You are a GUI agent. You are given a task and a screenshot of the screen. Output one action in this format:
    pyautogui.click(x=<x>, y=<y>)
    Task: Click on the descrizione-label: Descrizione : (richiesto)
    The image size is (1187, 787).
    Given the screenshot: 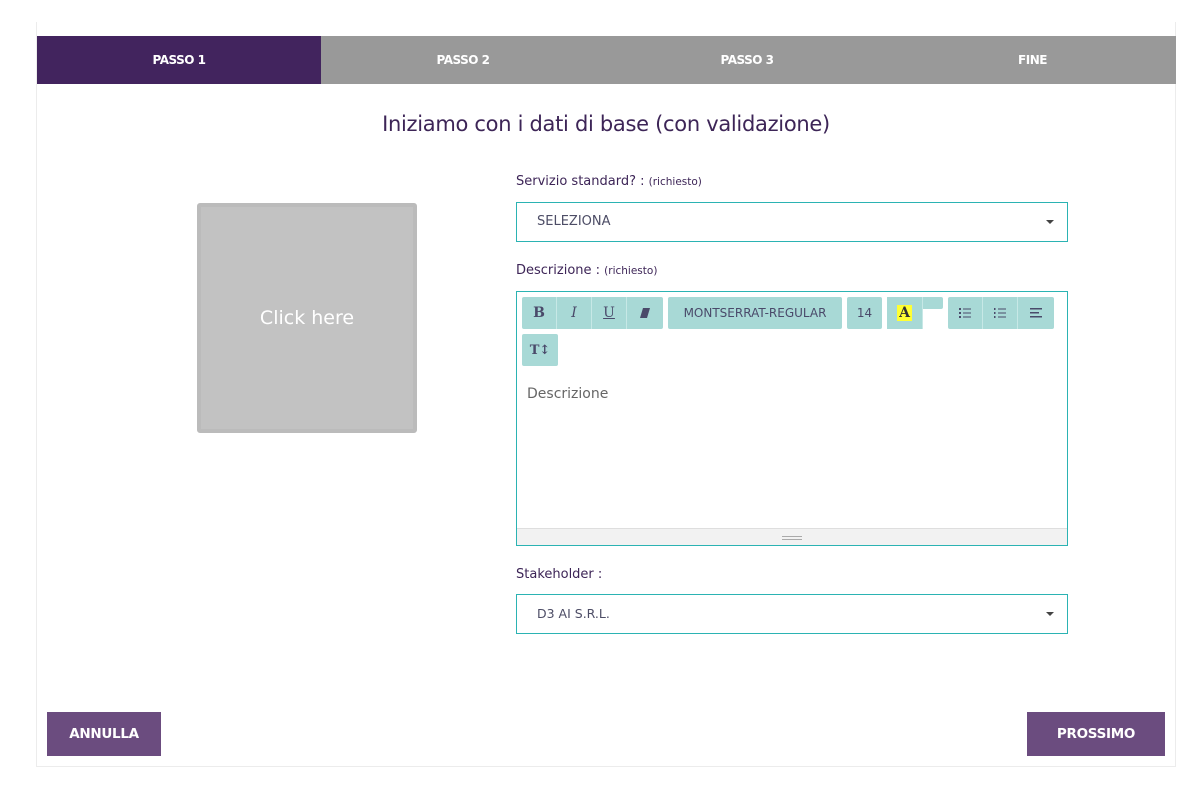 What is the action you would take?
    pyautogui.click(x=586, y=270)
    